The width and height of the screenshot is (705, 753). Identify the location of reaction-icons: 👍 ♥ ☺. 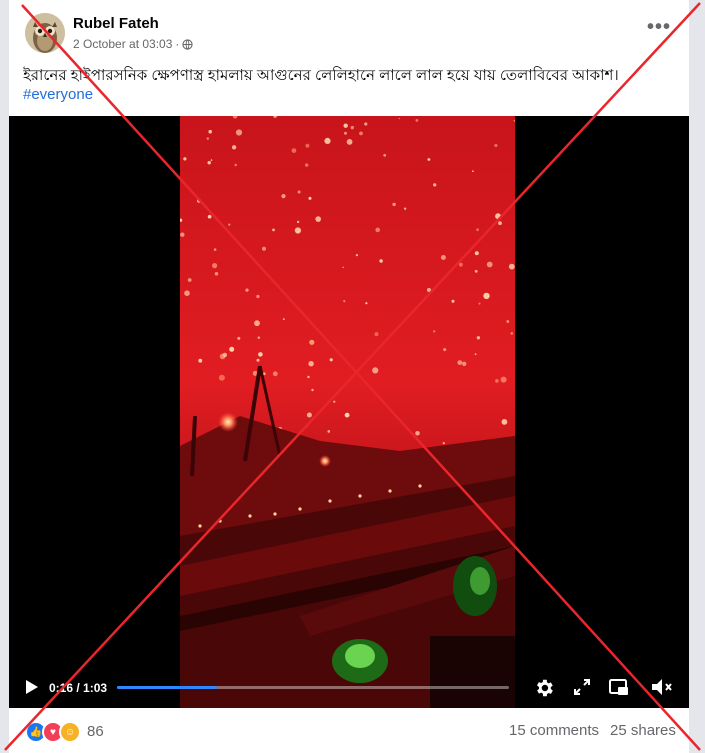
(53, 732).